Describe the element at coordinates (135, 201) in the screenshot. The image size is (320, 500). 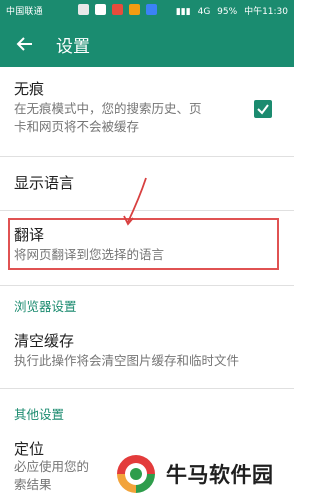
I see `pointer-arrow-icon` at that location.